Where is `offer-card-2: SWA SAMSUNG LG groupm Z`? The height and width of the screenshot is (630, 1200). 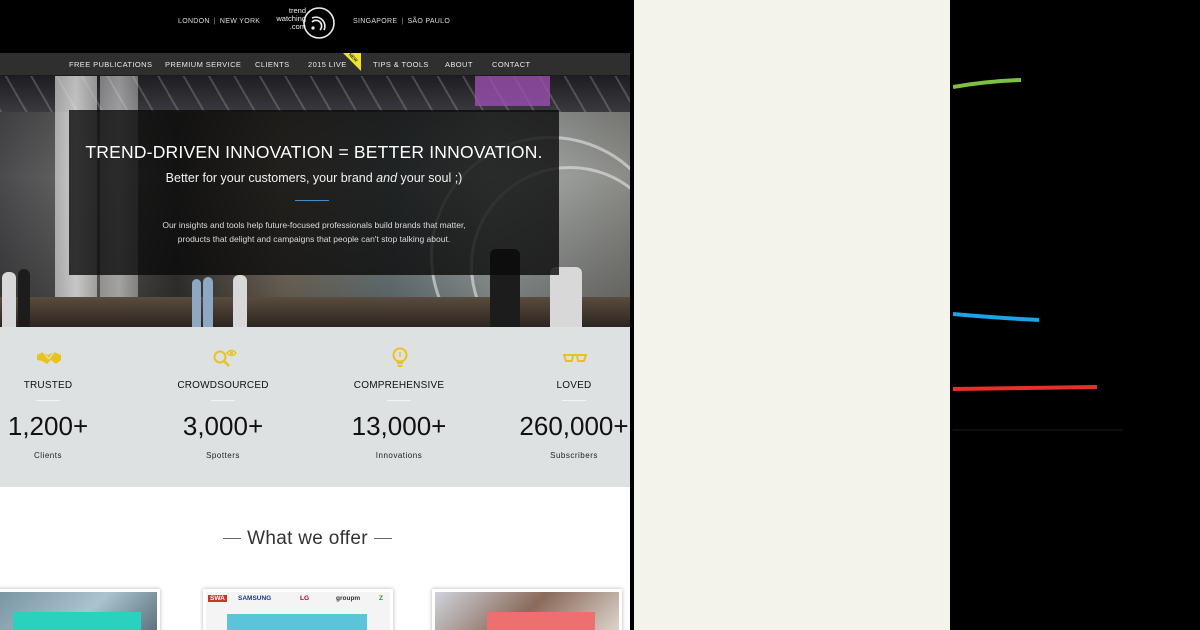
offer-card-2: SWA SAMSUNG LG groupm Z is located at coordinates (298, 609).